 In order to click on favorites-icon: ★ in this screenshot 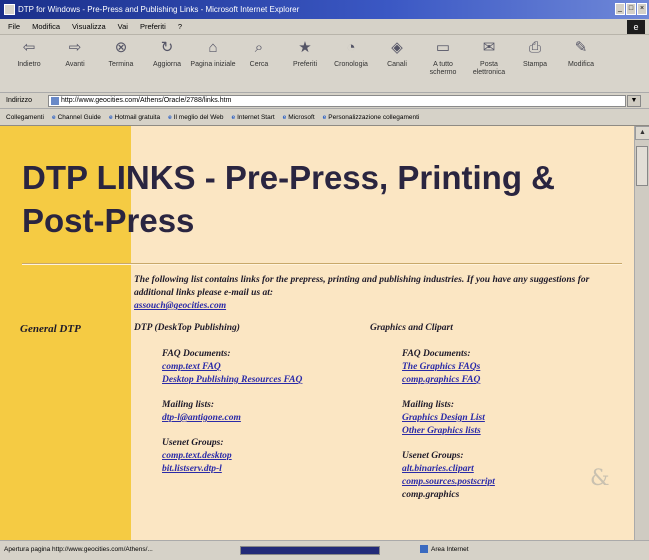, I will do `click(305, 47)`.